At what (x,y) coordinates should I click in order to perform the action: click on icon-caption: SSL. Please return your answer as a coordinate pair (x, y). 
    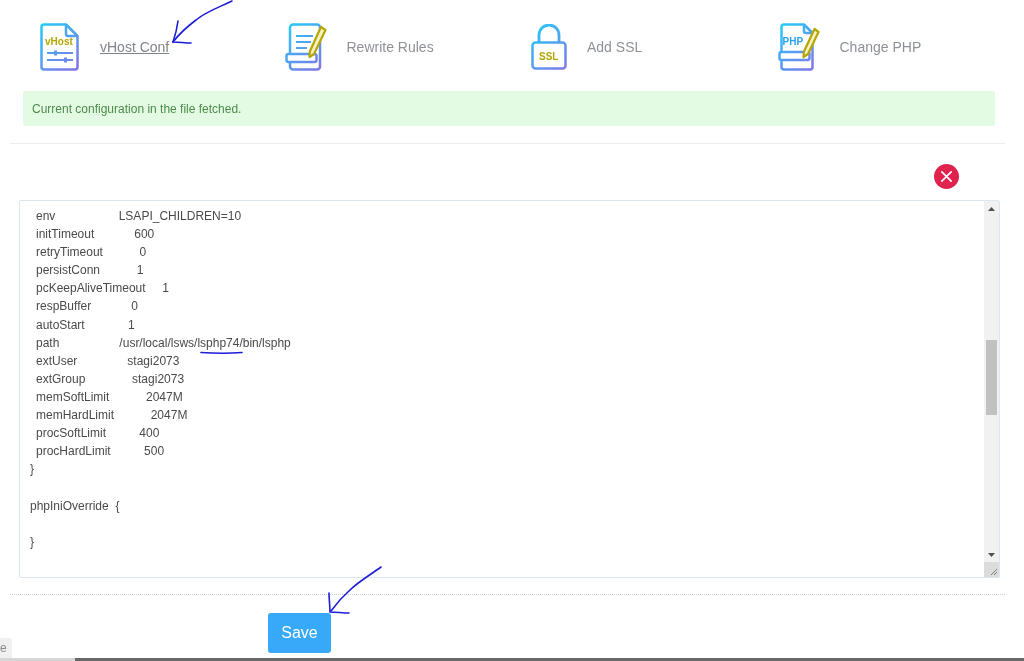
    Looking at the image, I should click on (549, 56).